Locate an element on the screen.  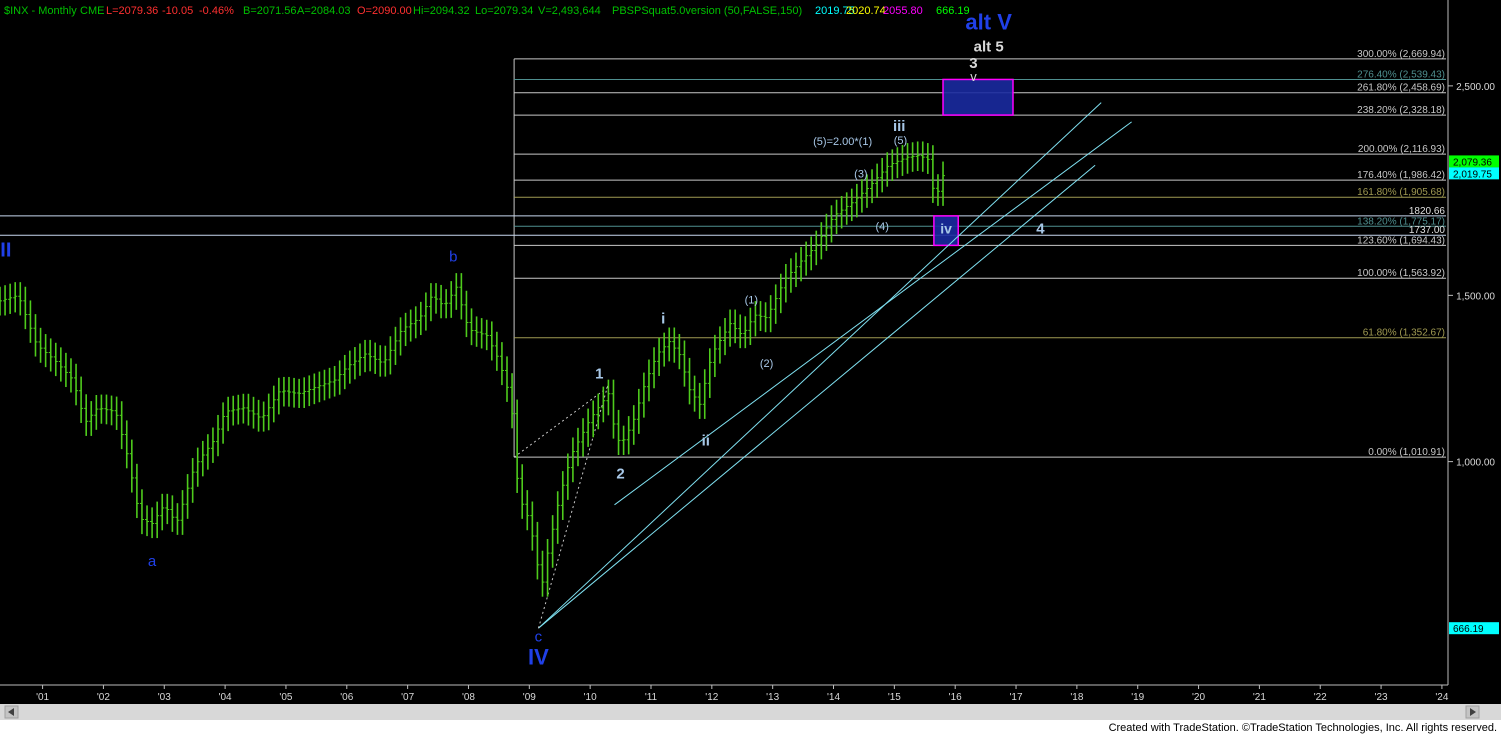
time-tick-label: '21 is located at coordinates (1259, 697).